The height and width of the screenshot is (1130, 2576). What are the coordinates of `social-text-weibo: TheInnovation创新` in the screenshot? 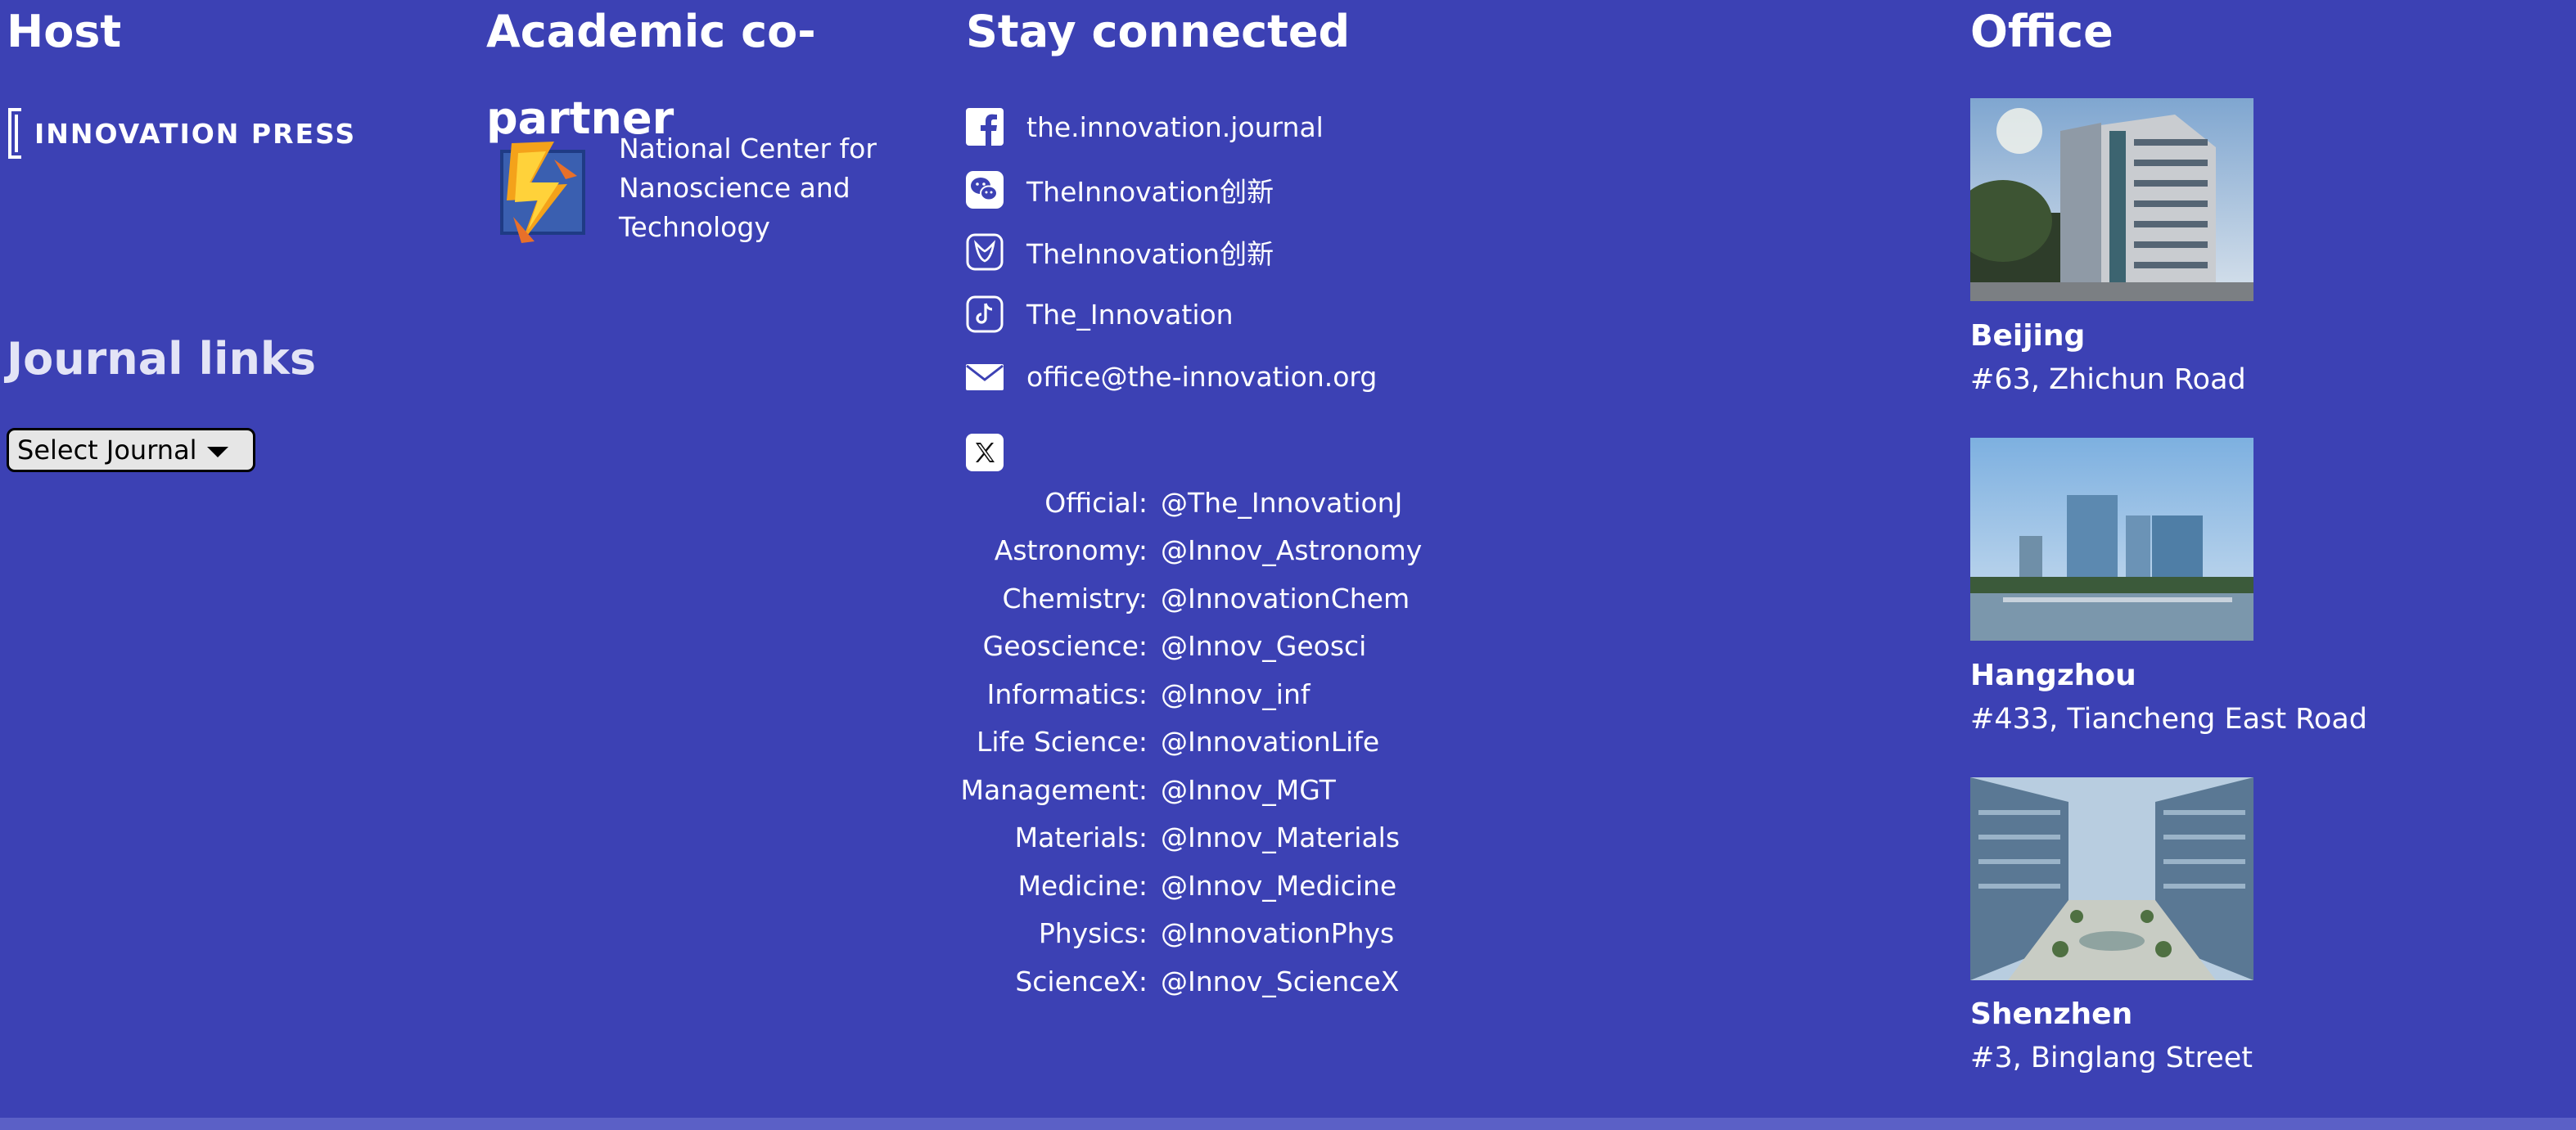 It's located at (1150, 254).